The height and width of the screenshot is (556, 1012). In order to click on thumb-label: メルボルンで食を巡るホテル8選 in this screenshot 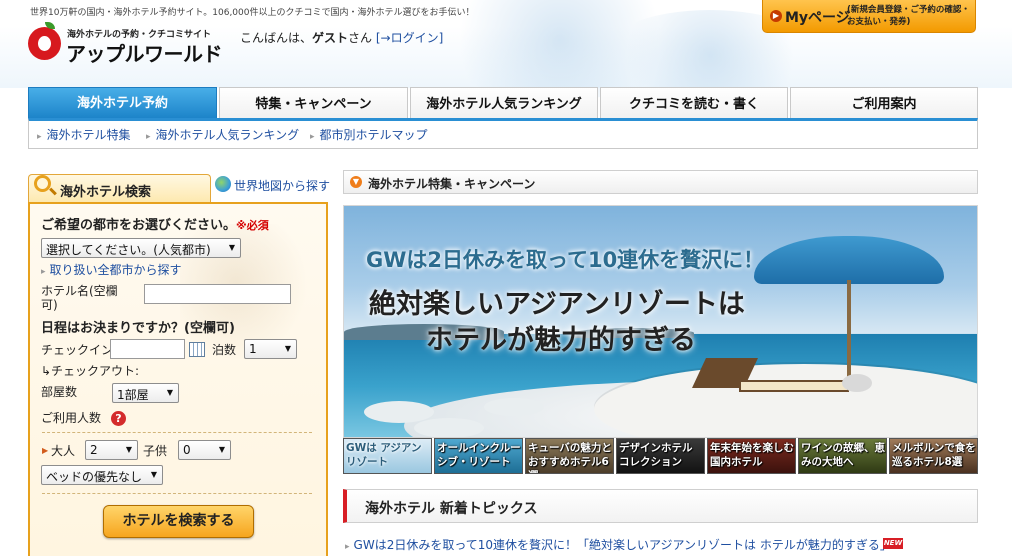, I will do `click(934, 455)`.